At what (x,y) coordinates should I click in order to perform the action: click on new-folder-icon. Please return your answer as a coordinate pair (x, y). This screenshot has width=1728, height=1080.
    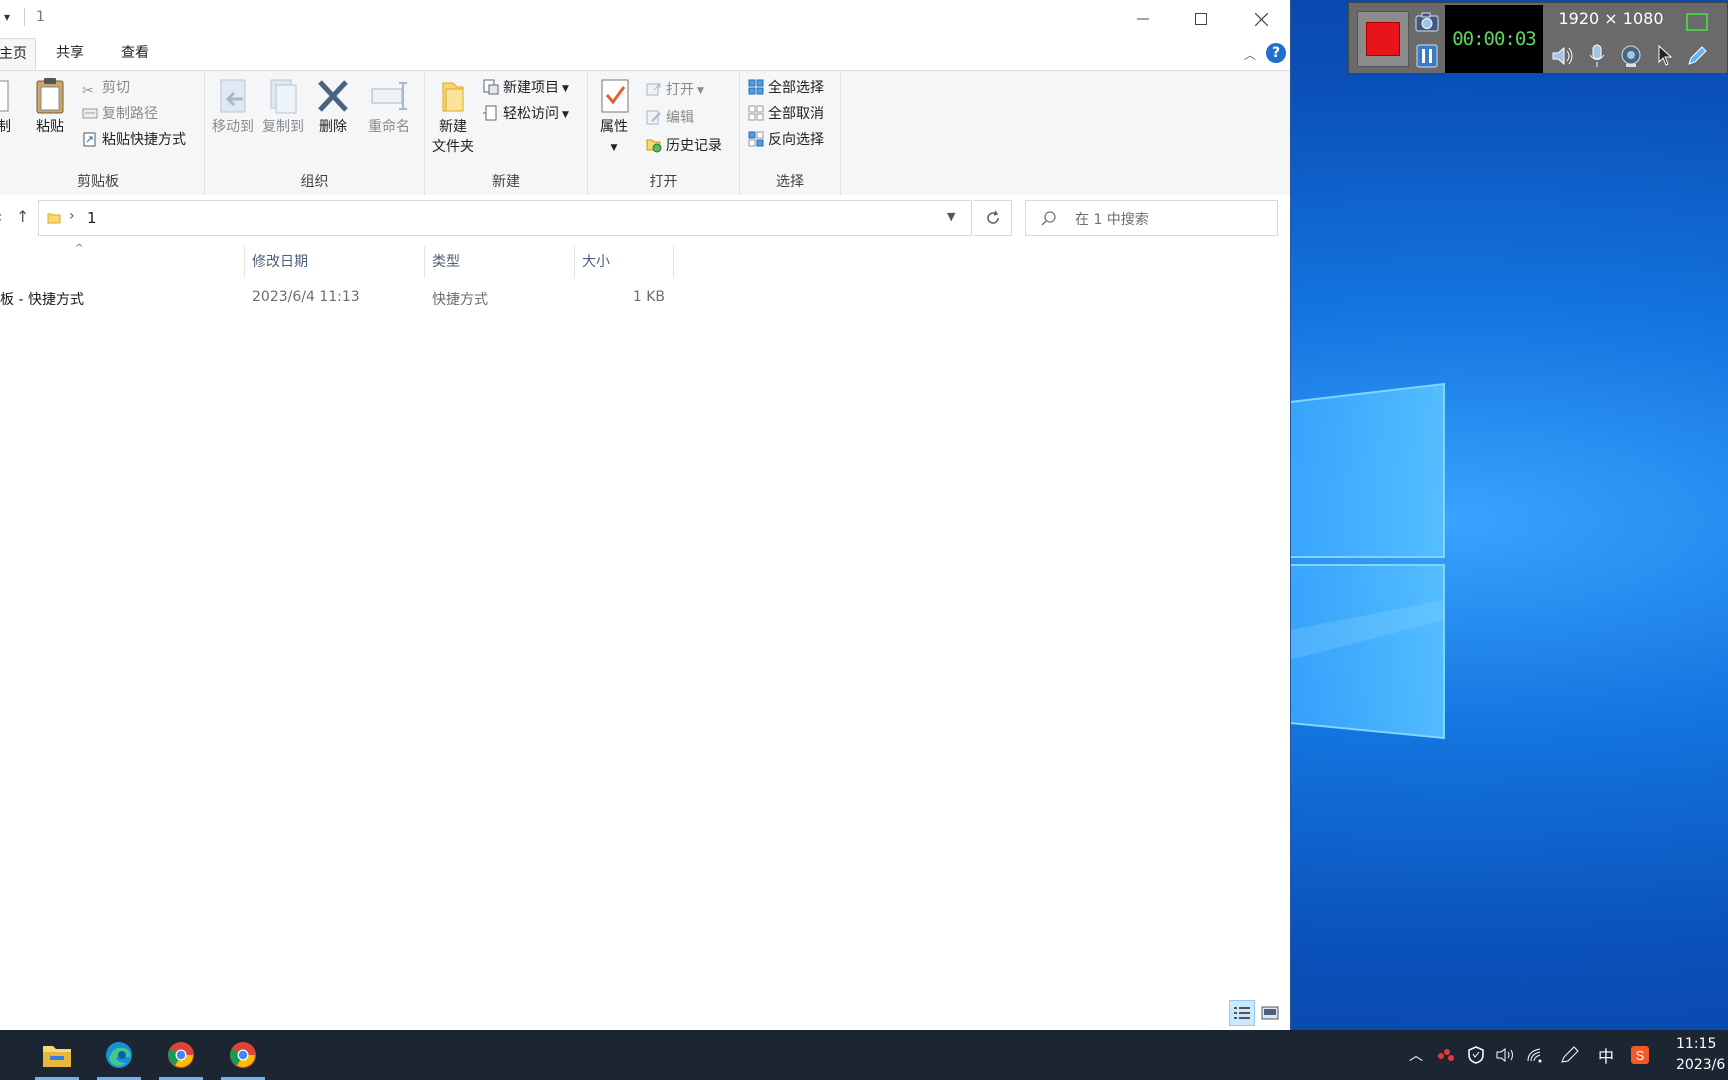
    Looking at the image, I should click on (453, 97).